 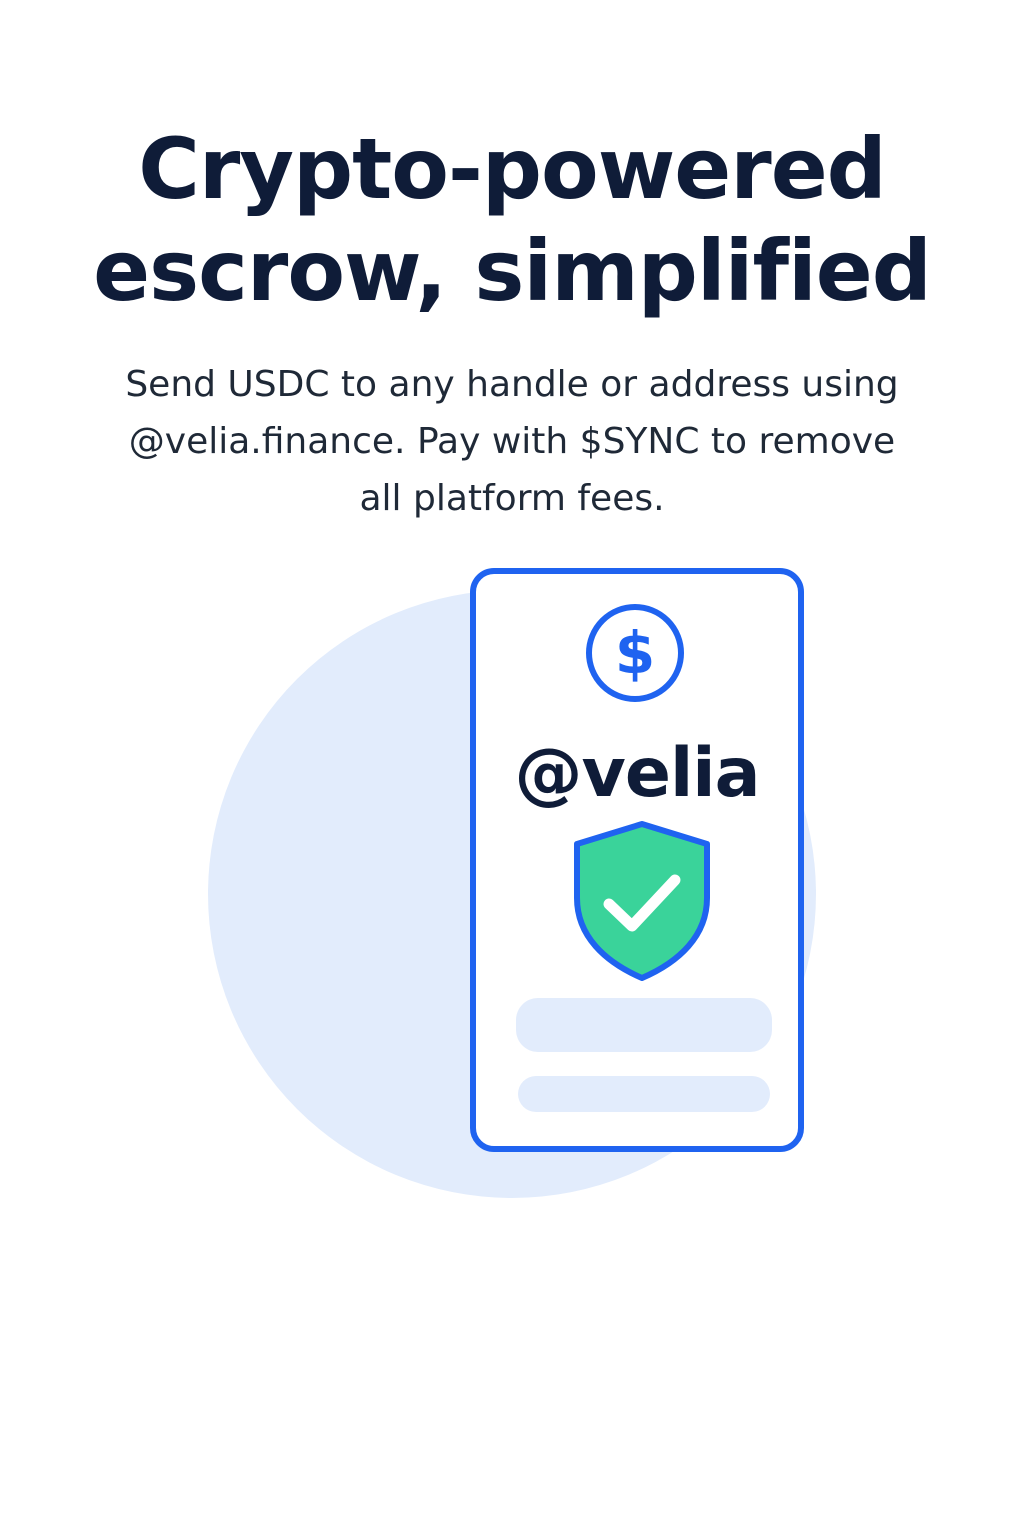 I want to click on phone-card-illustration: $ @velia, so click(x=637, y=860).